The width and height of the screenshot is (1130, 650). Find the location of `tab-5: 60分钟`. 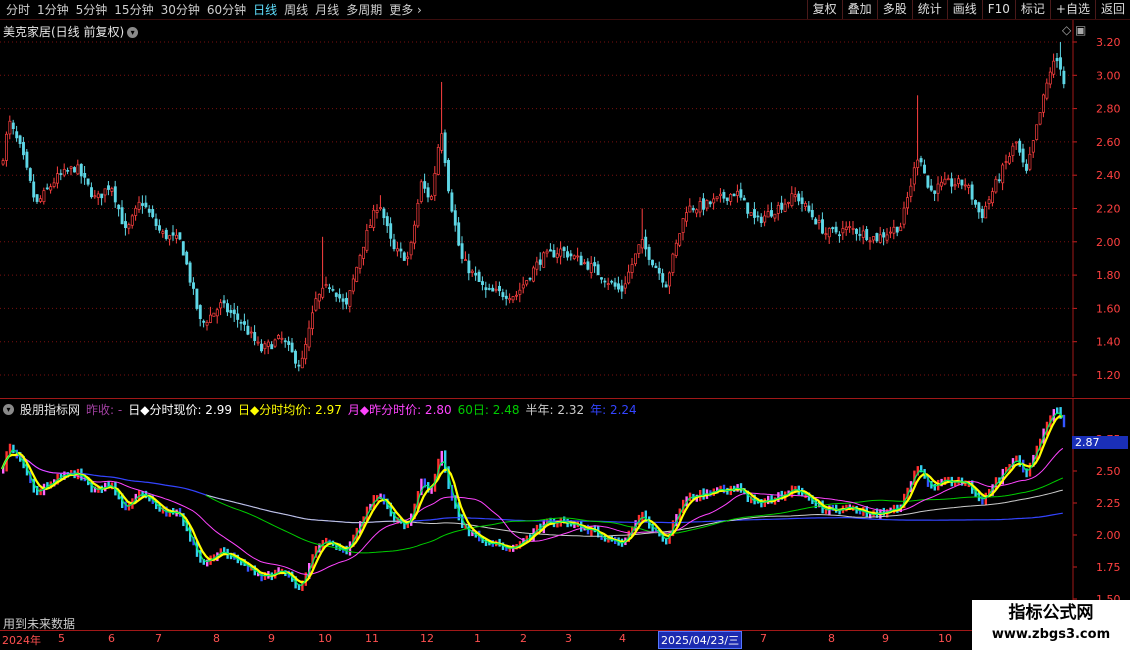

tab-5: 60分钟 is located at coordinates (226, 10).